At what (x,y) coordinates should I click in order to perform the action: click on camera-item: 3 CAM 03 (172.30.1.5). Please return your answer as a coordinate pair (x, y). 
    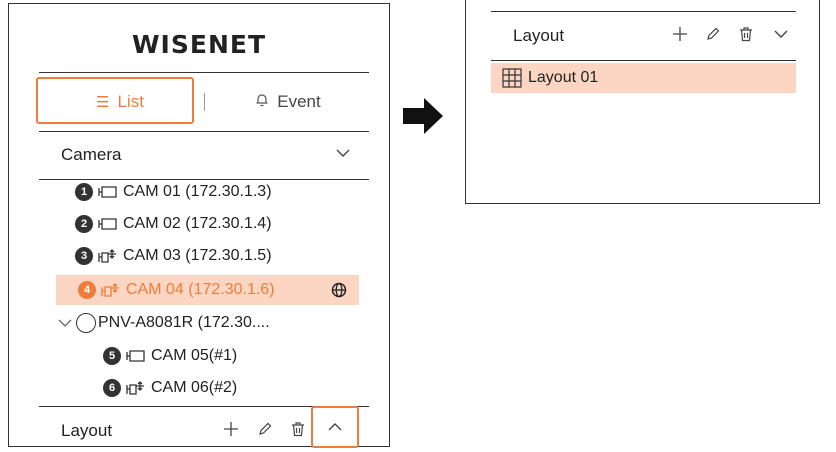
    Looking at the image, I should click on (173, 256).